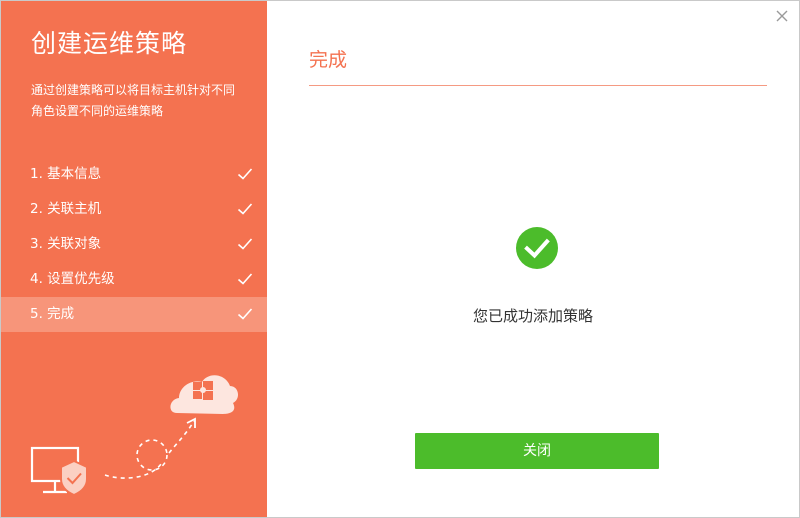 This screenshot has width=800, height=518. I want to click on close-x-icon, so click(782, 16).